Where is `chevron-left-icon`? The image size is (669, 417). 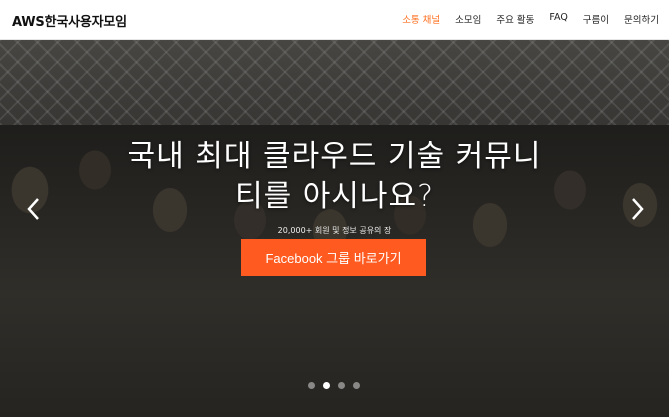
chevron-left-icon is located at coordinates (33, 209).